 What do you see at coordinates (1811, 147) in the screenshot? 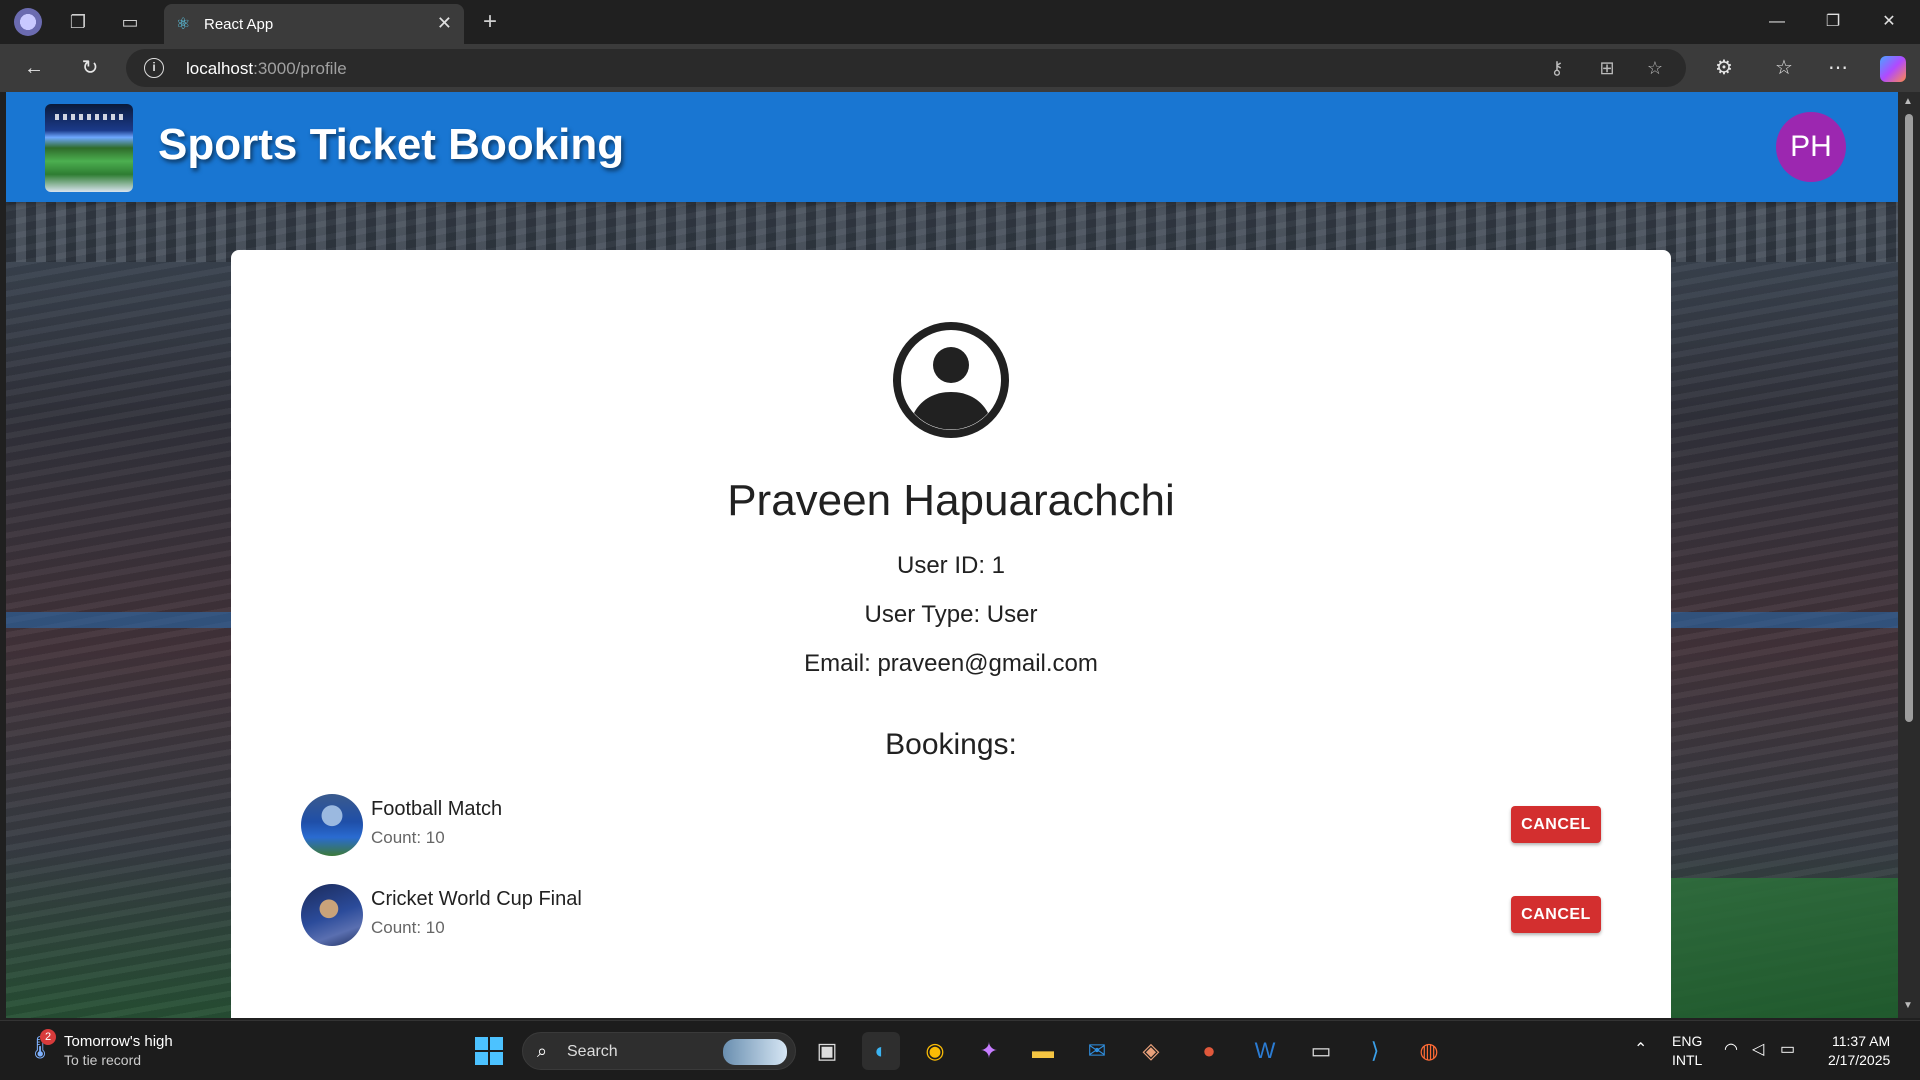
I see `user-avatar: PH` at bounding box center [1811, 147].